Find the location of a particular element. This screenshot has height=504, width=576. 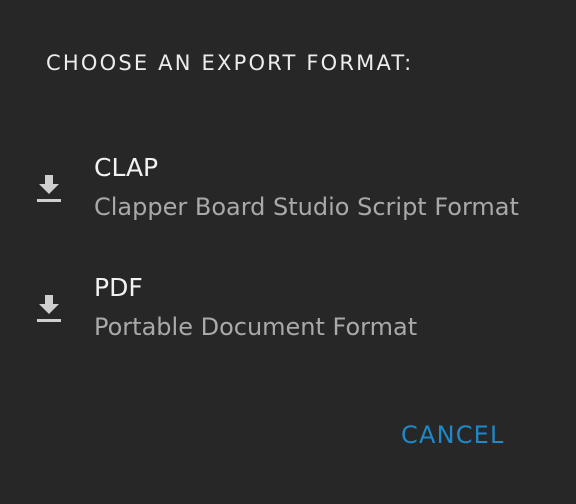

cancel-button: CANCEL is located at coordinates (453, 435).